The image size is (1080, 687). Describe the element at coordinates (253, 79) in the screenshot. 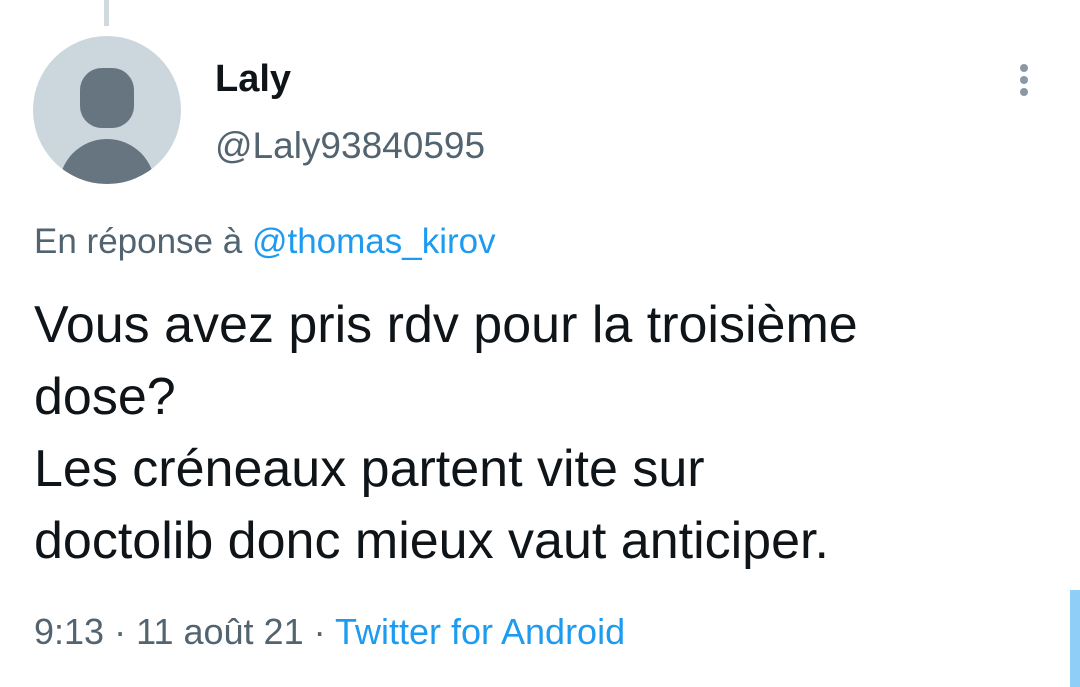

I see `author-display-name: Laly` at that location.